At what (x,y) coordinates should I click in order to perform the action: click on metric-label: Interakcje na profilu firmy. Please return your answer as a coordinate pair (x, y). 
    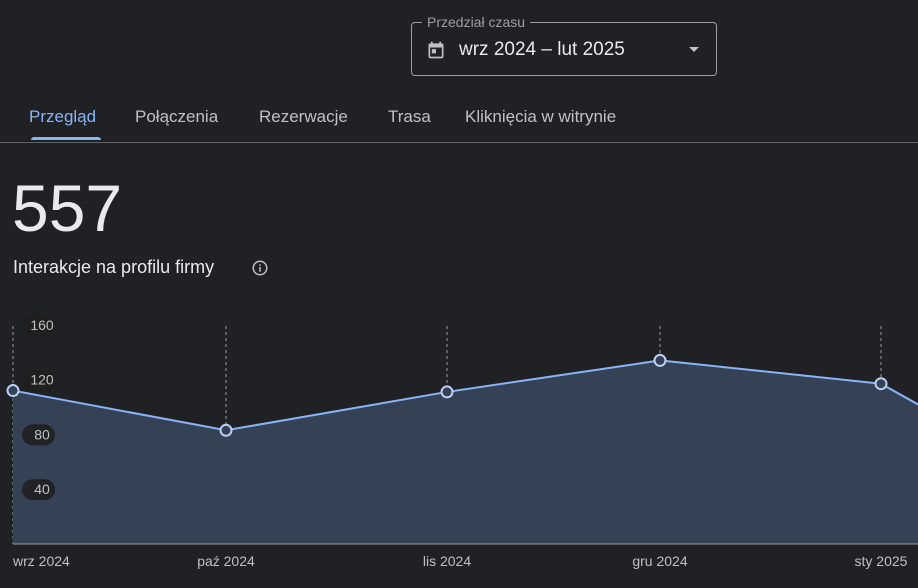
    Looking at the image, I should click on (114, 267).